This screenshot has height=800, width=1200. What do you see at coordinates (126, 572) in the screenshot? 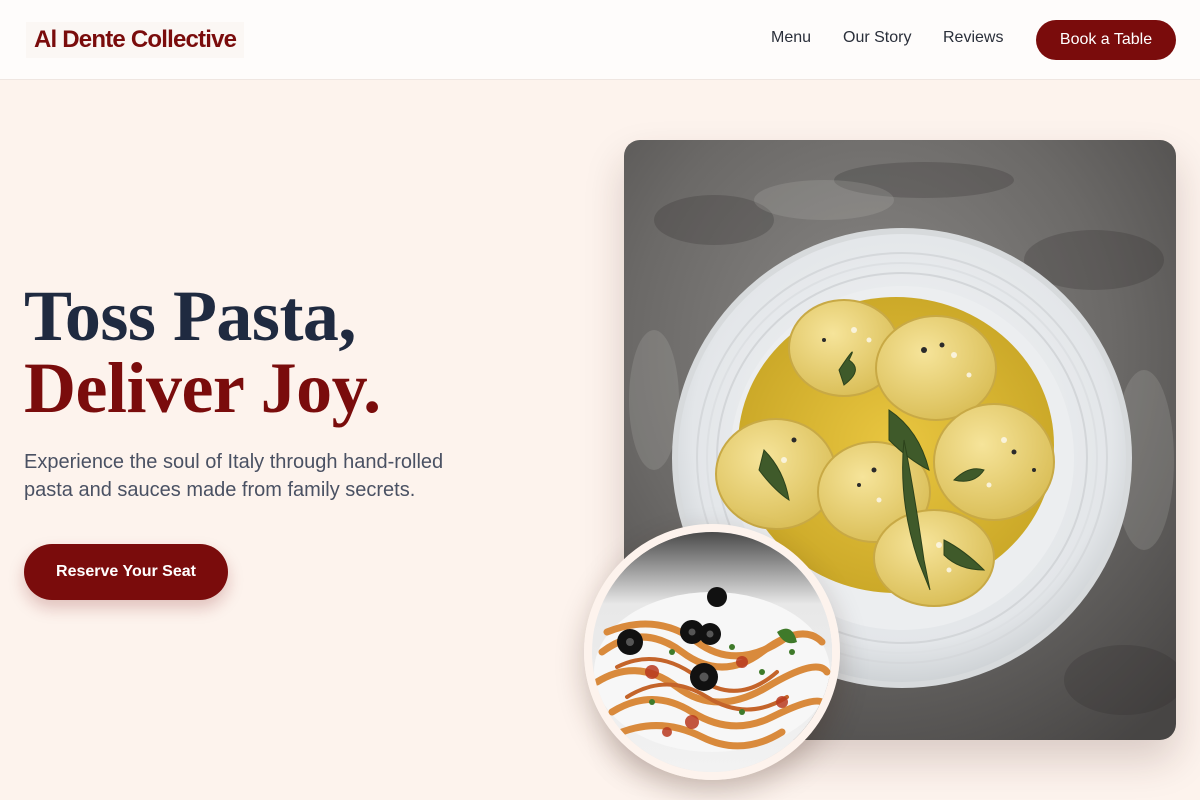
I see `reserve-seat-button: Reserve Your Seat` at bounding box center [126, 572].